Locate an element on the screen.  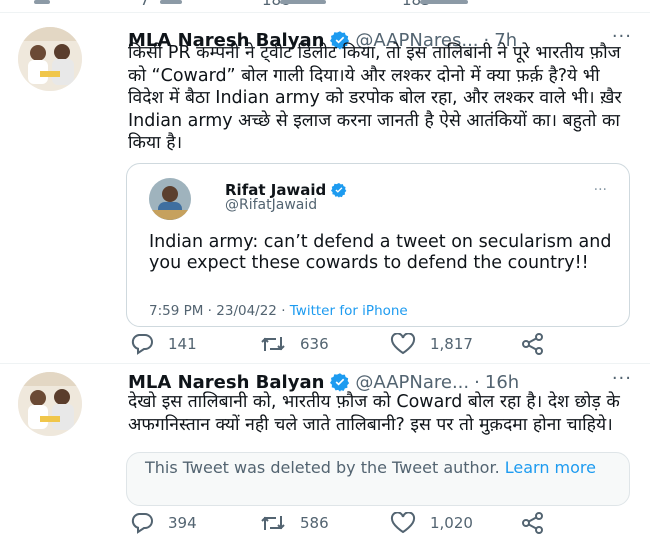
quote-timestamp: 7:59 PM · 23/04/22 · is located at coordinates (219, 311).